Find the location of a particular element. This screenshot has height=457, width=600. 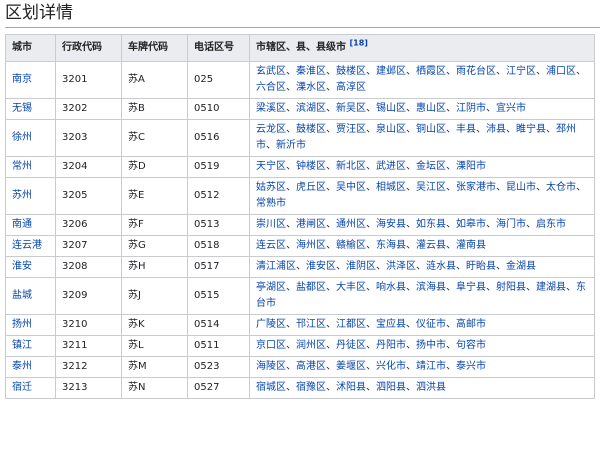

district-link: 天宁区 is located at coordinates (271, 166).